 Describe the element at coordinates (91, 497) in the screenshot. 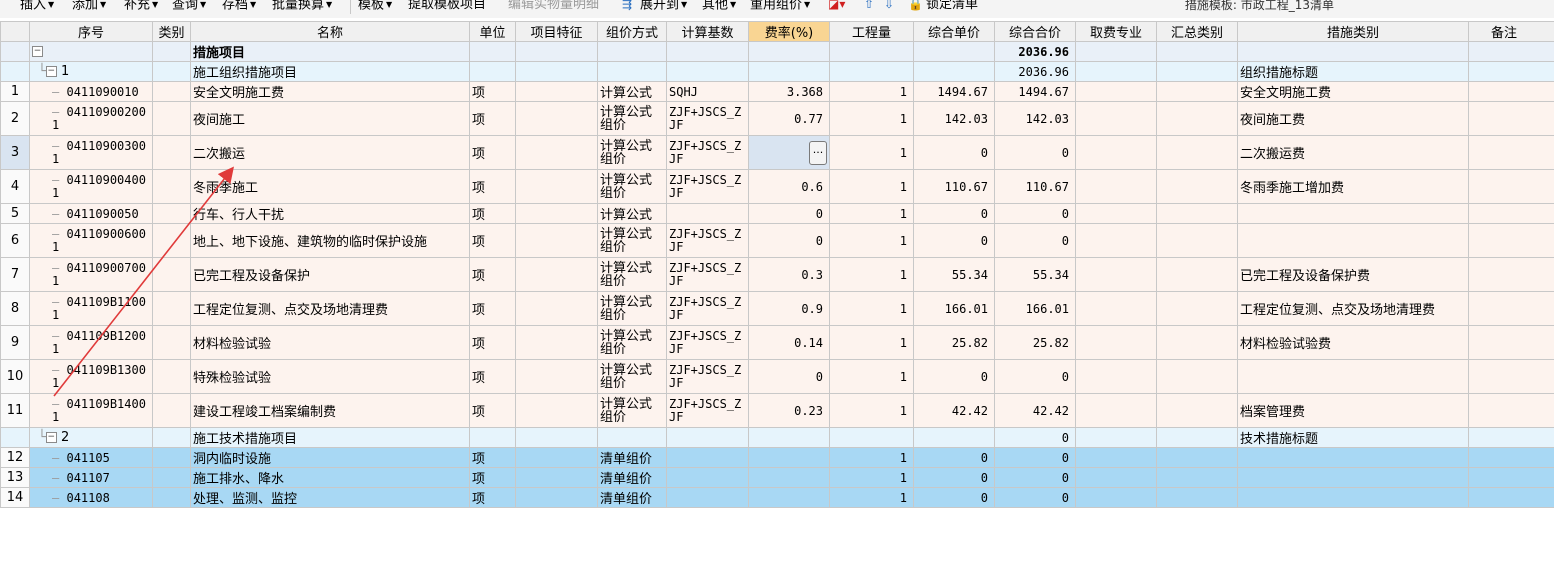

I see `code-cell: — 041108` at that location.